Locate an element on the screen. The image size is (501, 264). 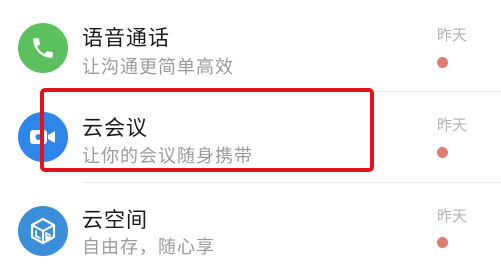
item-title: 云会议 is located at coordinates (115, 128).